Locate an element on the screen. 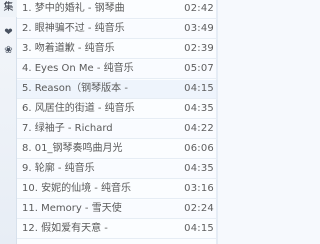 Image resolution: width=320 pixels, height=244 pixels. song-title: 8. 01_钢琴奏鸣曲月光 is located at coordinates (72, 148).